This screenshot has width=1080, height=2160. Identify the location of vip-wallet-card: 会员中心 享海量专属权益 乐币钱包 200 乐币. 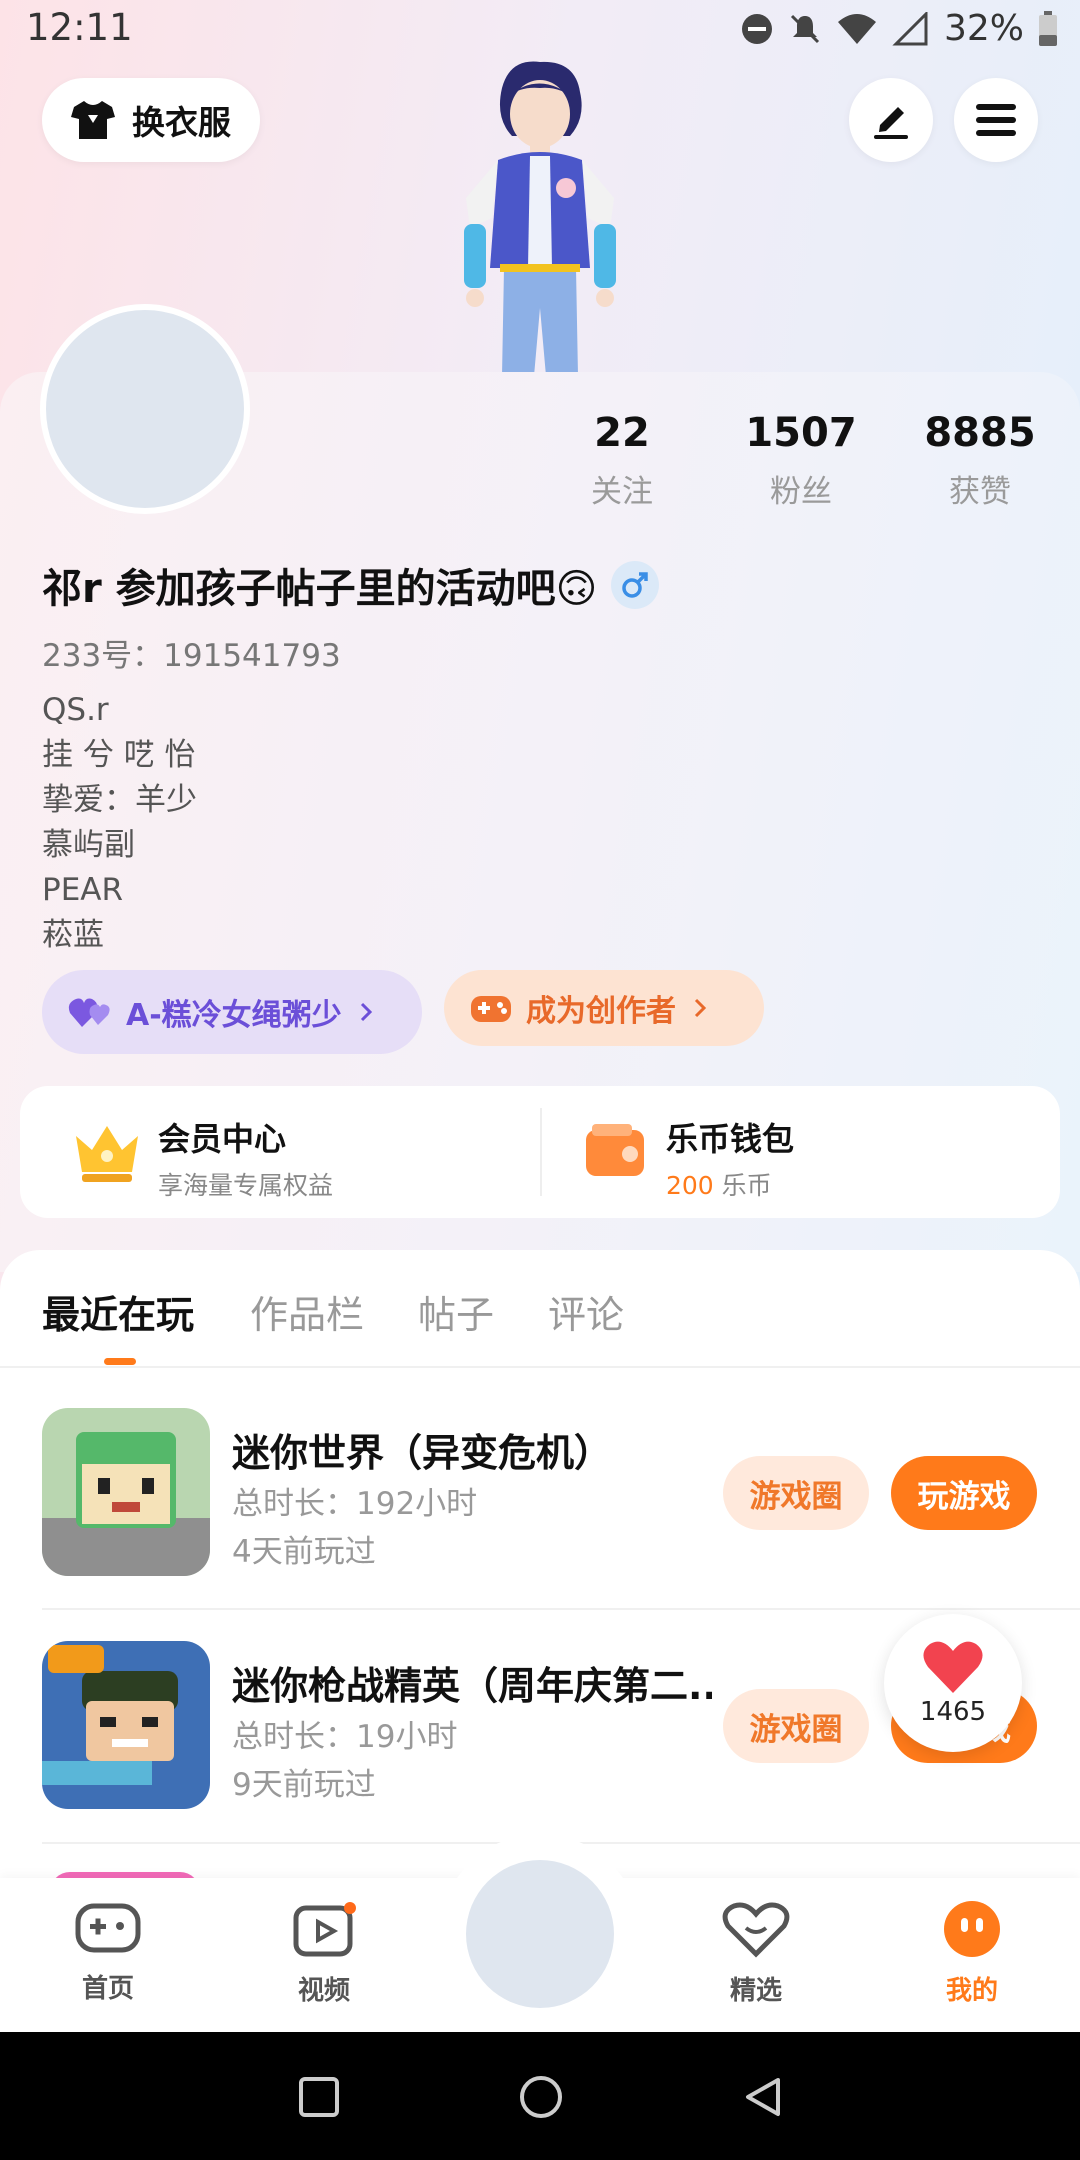
(540, 1152).